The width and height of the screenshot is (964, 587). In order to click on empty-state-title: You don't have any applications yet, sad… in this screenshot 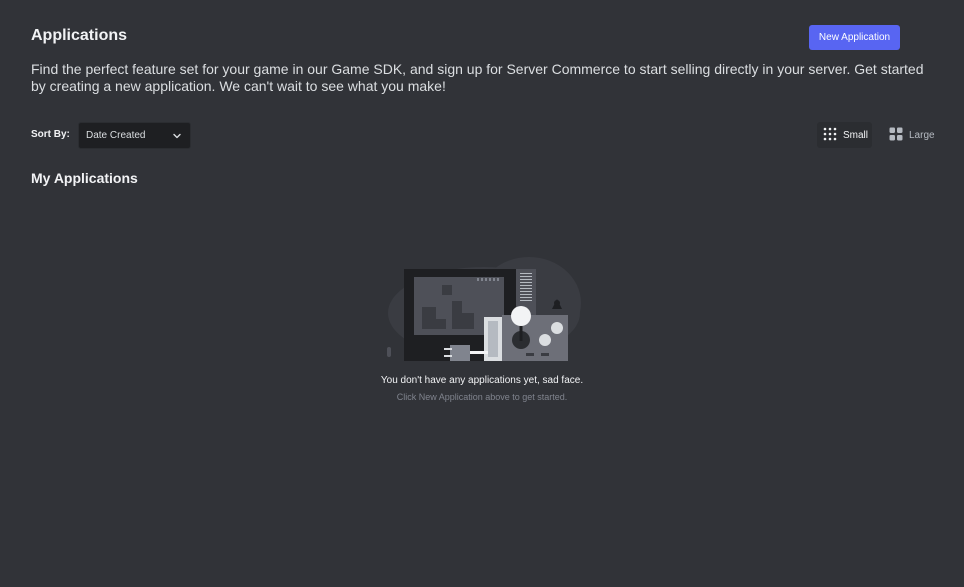, I will do `click(482, 380)`.